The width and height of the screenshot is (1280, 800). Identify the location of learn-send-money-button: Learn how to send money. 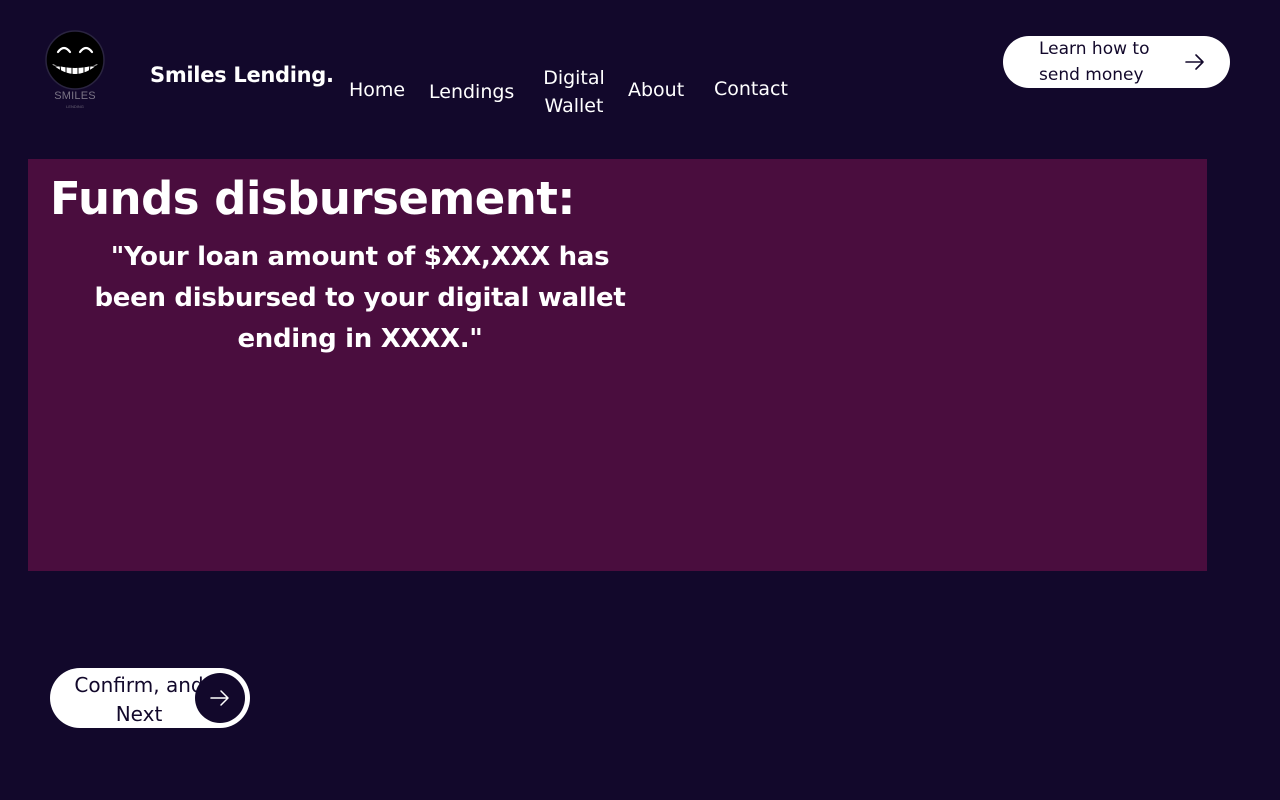
(1116, 62).